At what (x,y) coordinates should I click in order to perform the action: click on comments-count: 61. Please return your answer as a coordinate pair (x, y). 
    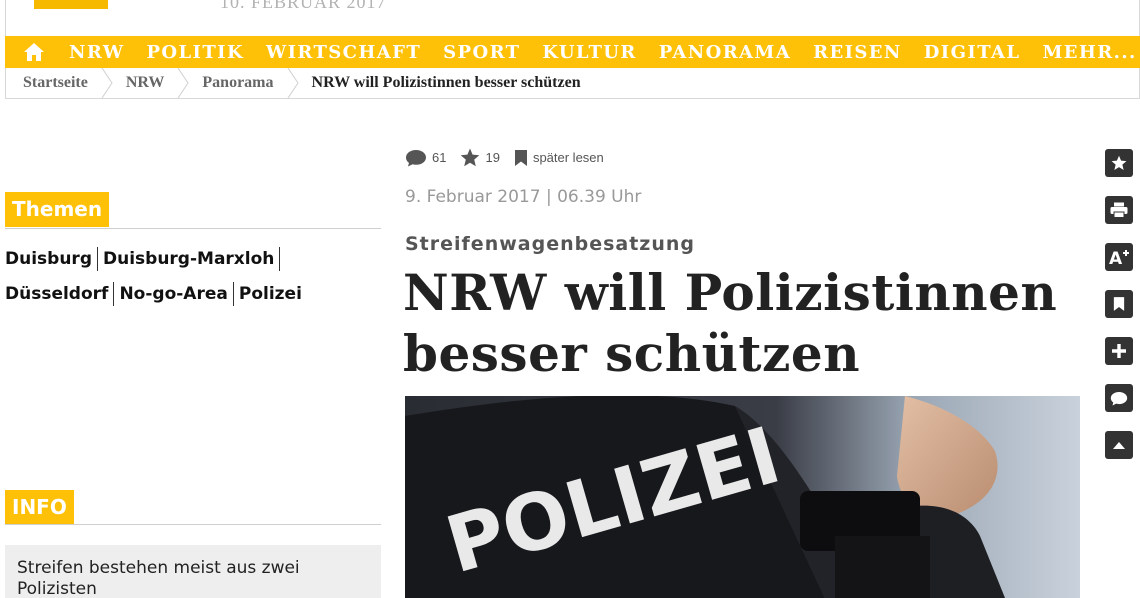
    Looking at the image, I should click on (439, 157).